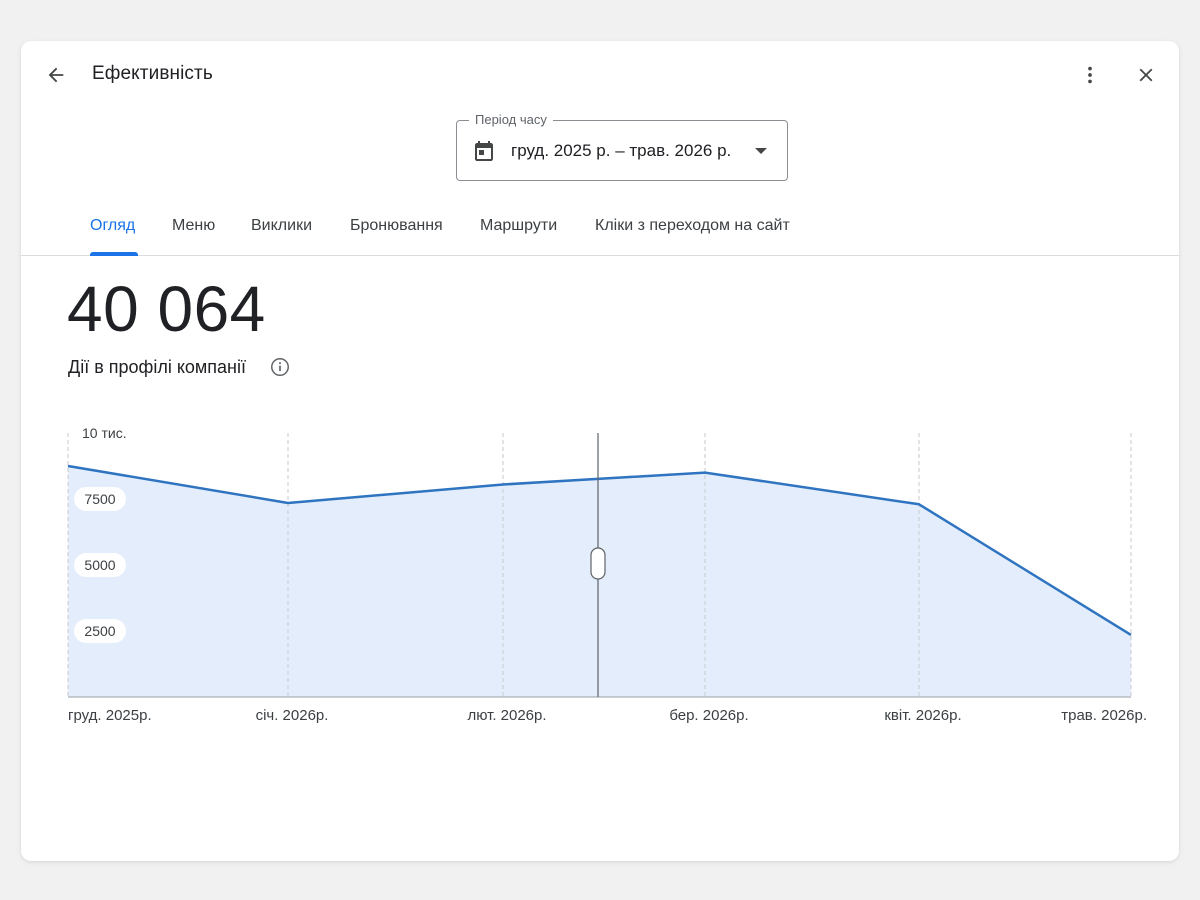  I want to click on close-icon, so click(1146, 75).